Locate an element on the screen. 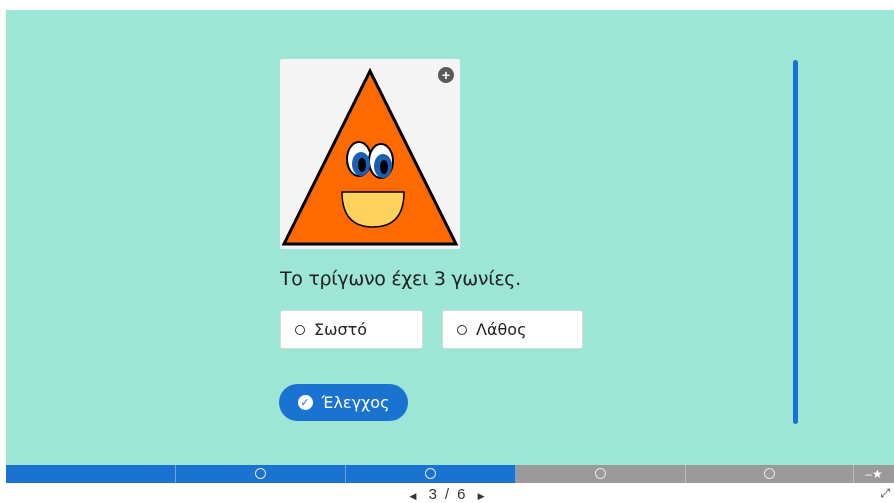 This screenshot has height=503, width=894. scrollbar is located at coordinates (795, 242).